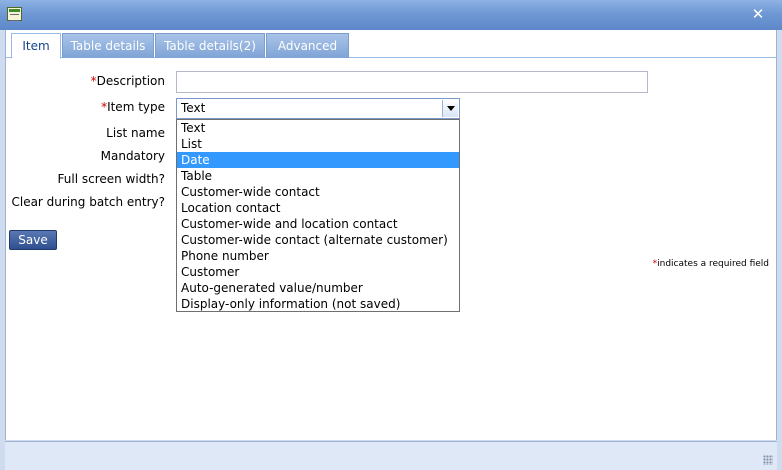  What do you see at coordinates (391, 456) in the screenshot?
I see `status-footer` at bounding box center [391, 456].